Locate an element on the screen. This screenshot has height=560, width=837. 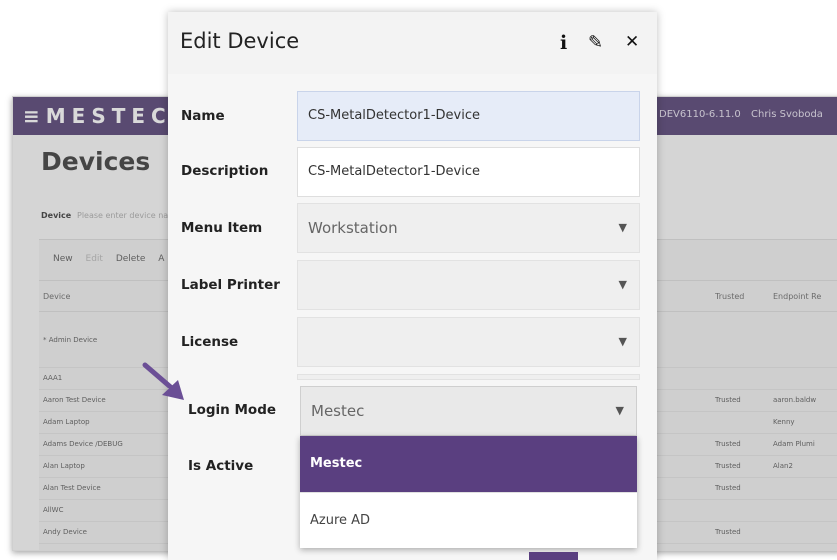
license-select: ▼ is located at coordinates (468, 342).